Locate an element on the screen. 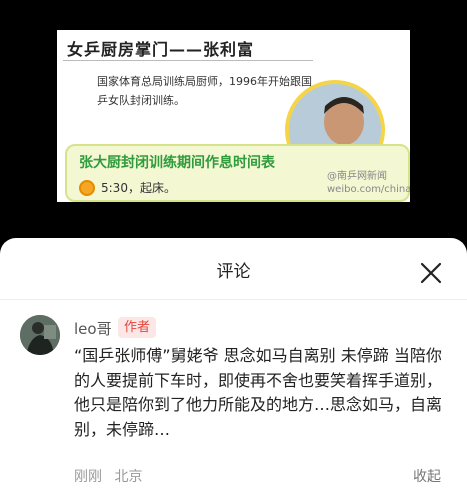 The height and width of the screenshot is (500, 467). user-avatar-icon is located at coordinates (40, 335).